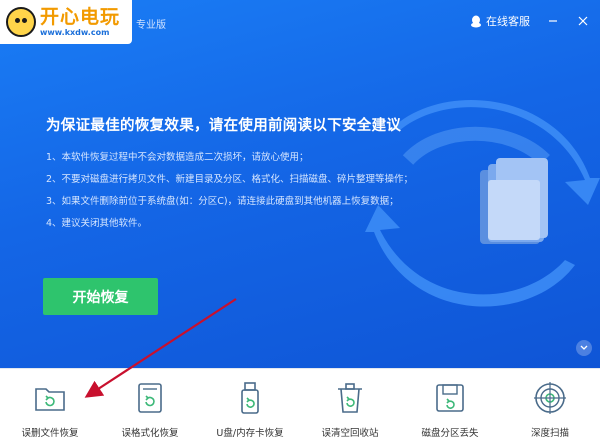 The width and height of the screenshot is (600, 443). What do you see at coordinates (100, 296) in the screenshot?
I see `start-recovery-button: 开始恢复` at bounding box center [100, 296].